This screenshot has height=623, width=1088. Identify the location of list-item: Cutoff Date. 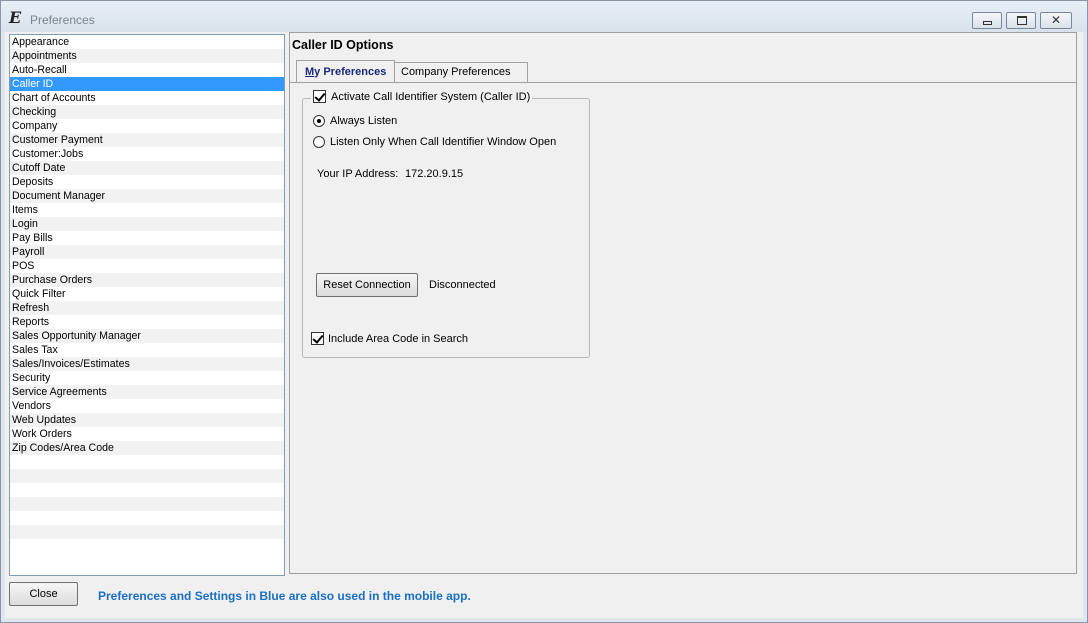
(147, 168).